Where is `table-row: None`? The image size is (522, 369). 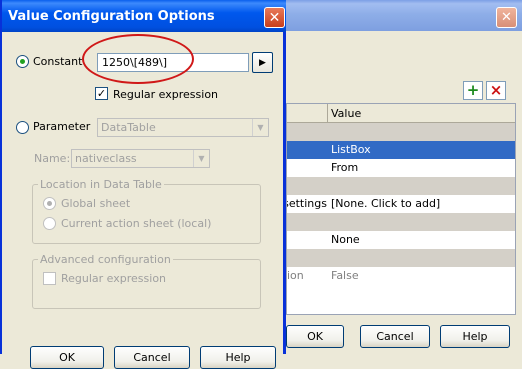
table-row: None is located at coordinates (401, 240).